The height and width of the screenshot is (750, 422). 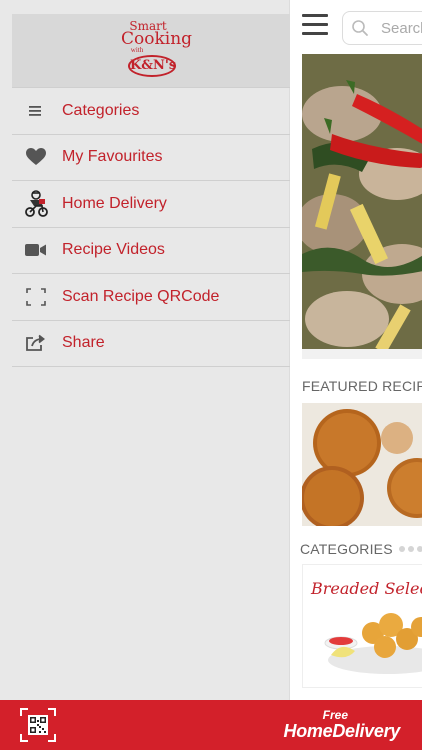 I want to click on menu-item-recipe-videos: Recipe Videos, so click(x=151, y=251).